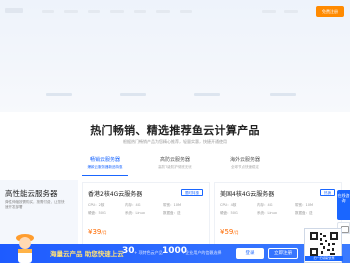 This screenshot has width=350, height=263. Describe the element at coordinates (227, 232) in the screenshot. I see `price-value: ¥59` at that location.